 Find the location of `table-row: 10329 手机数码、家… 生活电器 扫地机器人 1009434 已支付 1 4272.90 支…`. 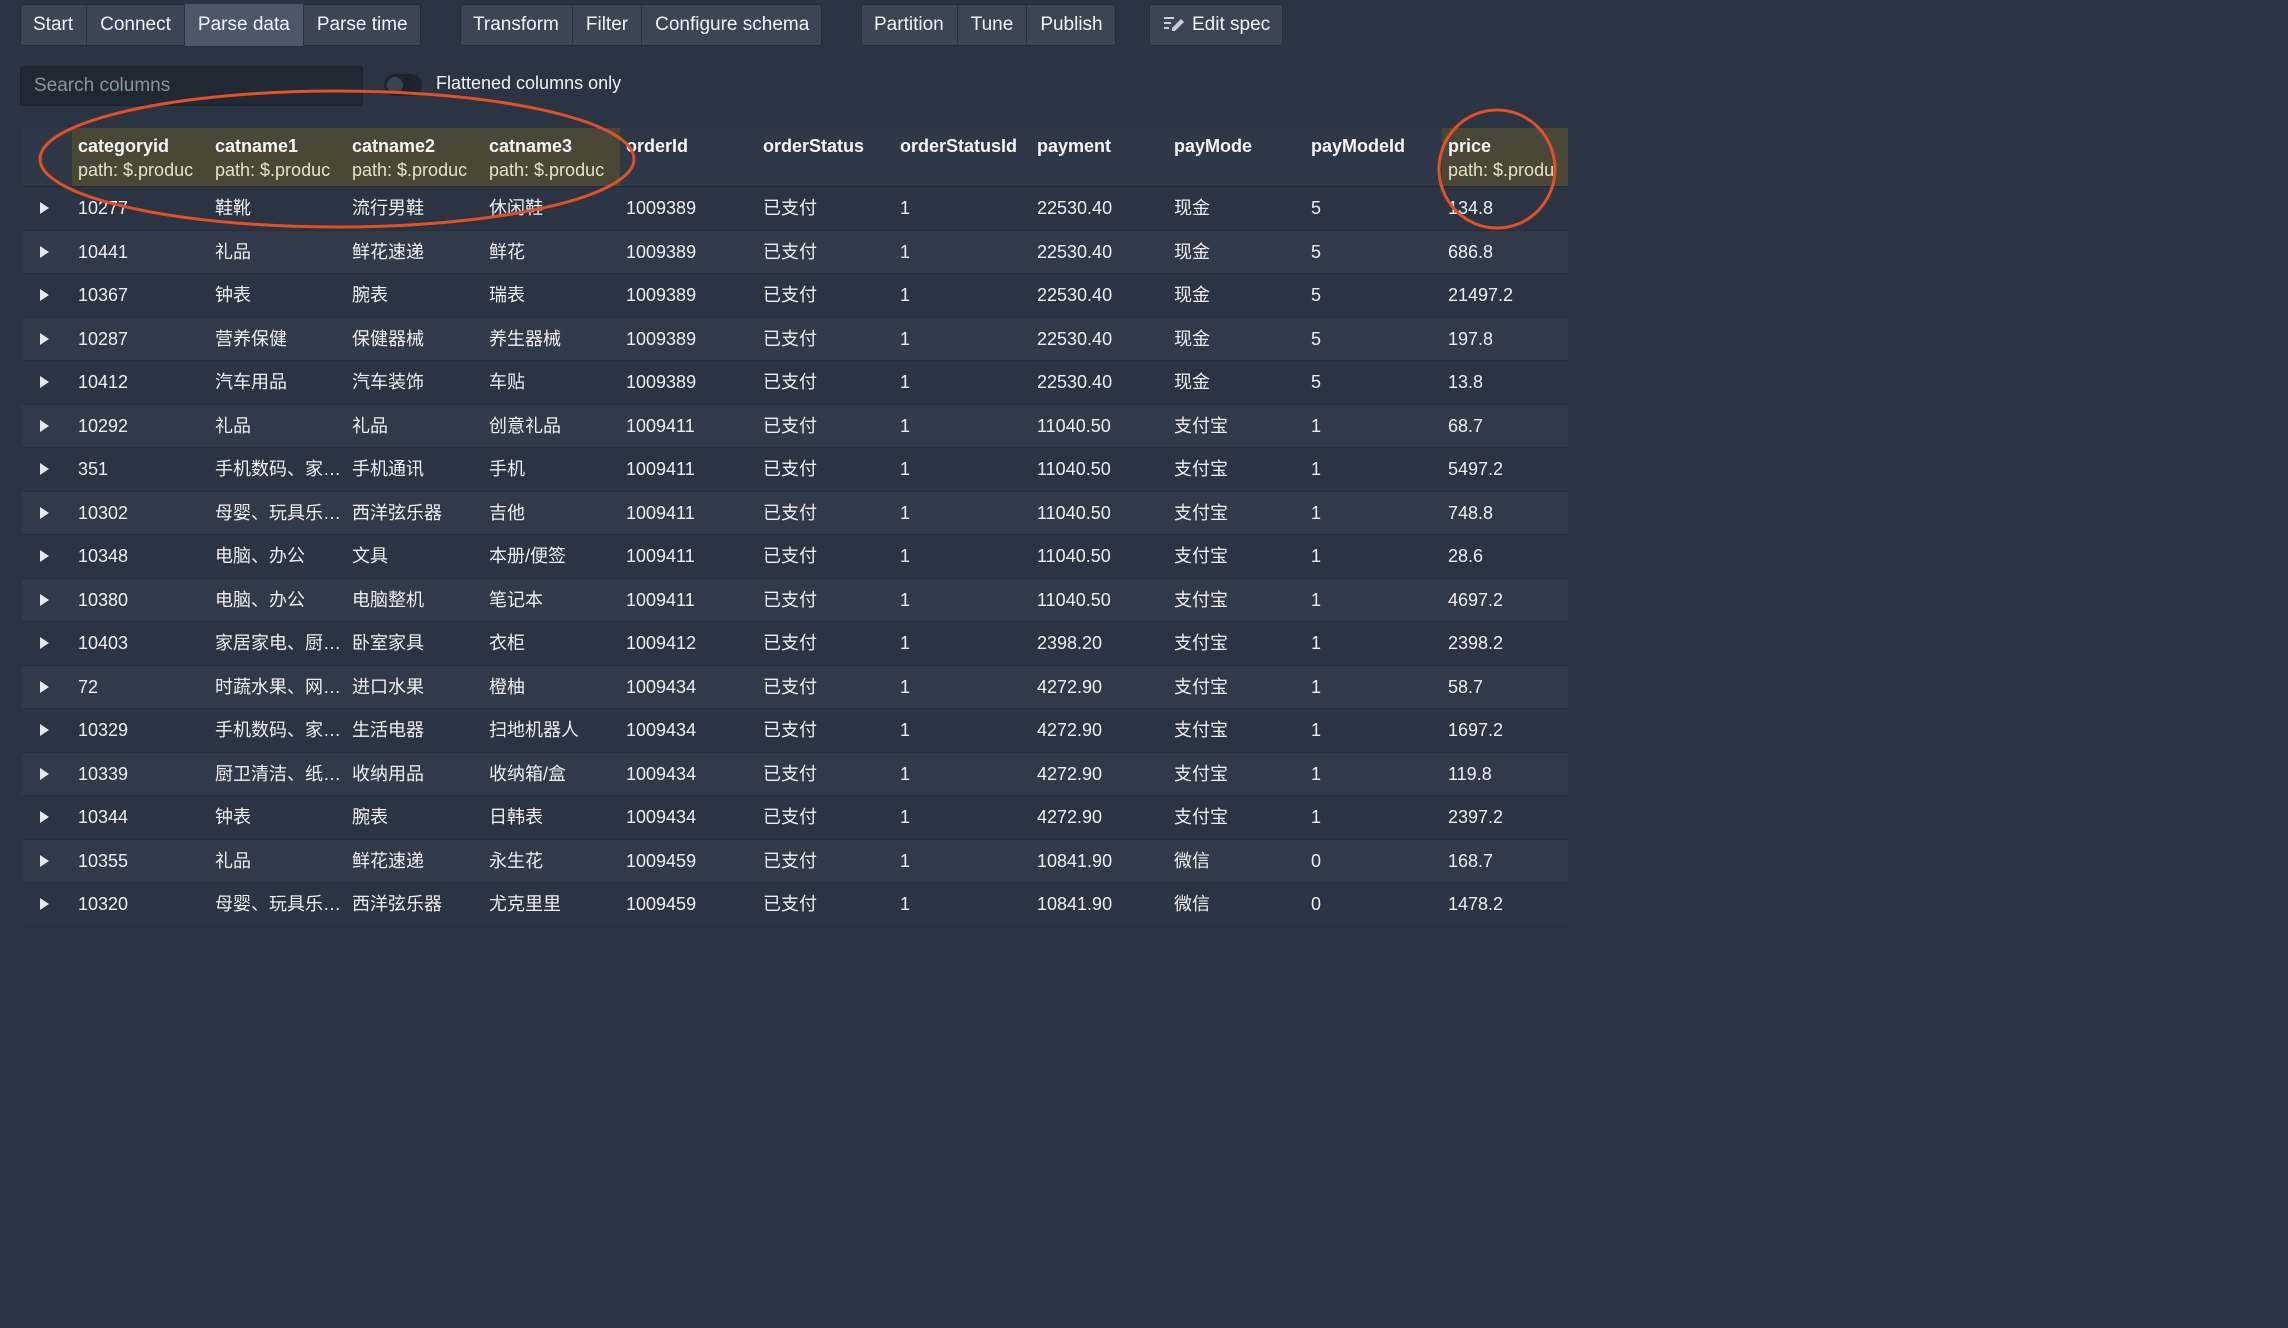

table-row: 10329 手机数码、家… 生活电器 扫地机器人 1009434 已支付 1 4272.90 支… is located at coordinates (795, 731).